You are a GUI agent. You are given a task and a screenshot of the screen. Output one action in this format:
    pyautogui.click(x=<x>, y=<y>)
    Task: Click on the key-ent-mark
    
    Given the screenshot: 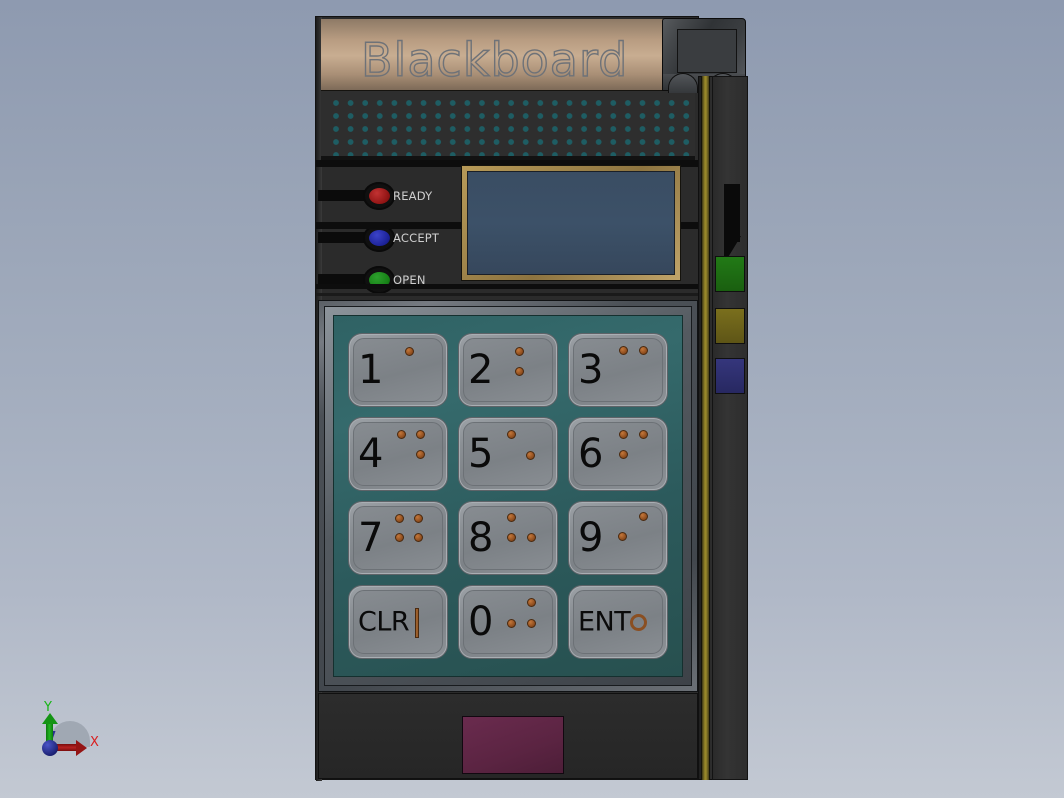 What is the action you would take?
    pyautogui.click(x=618, y=622)
    